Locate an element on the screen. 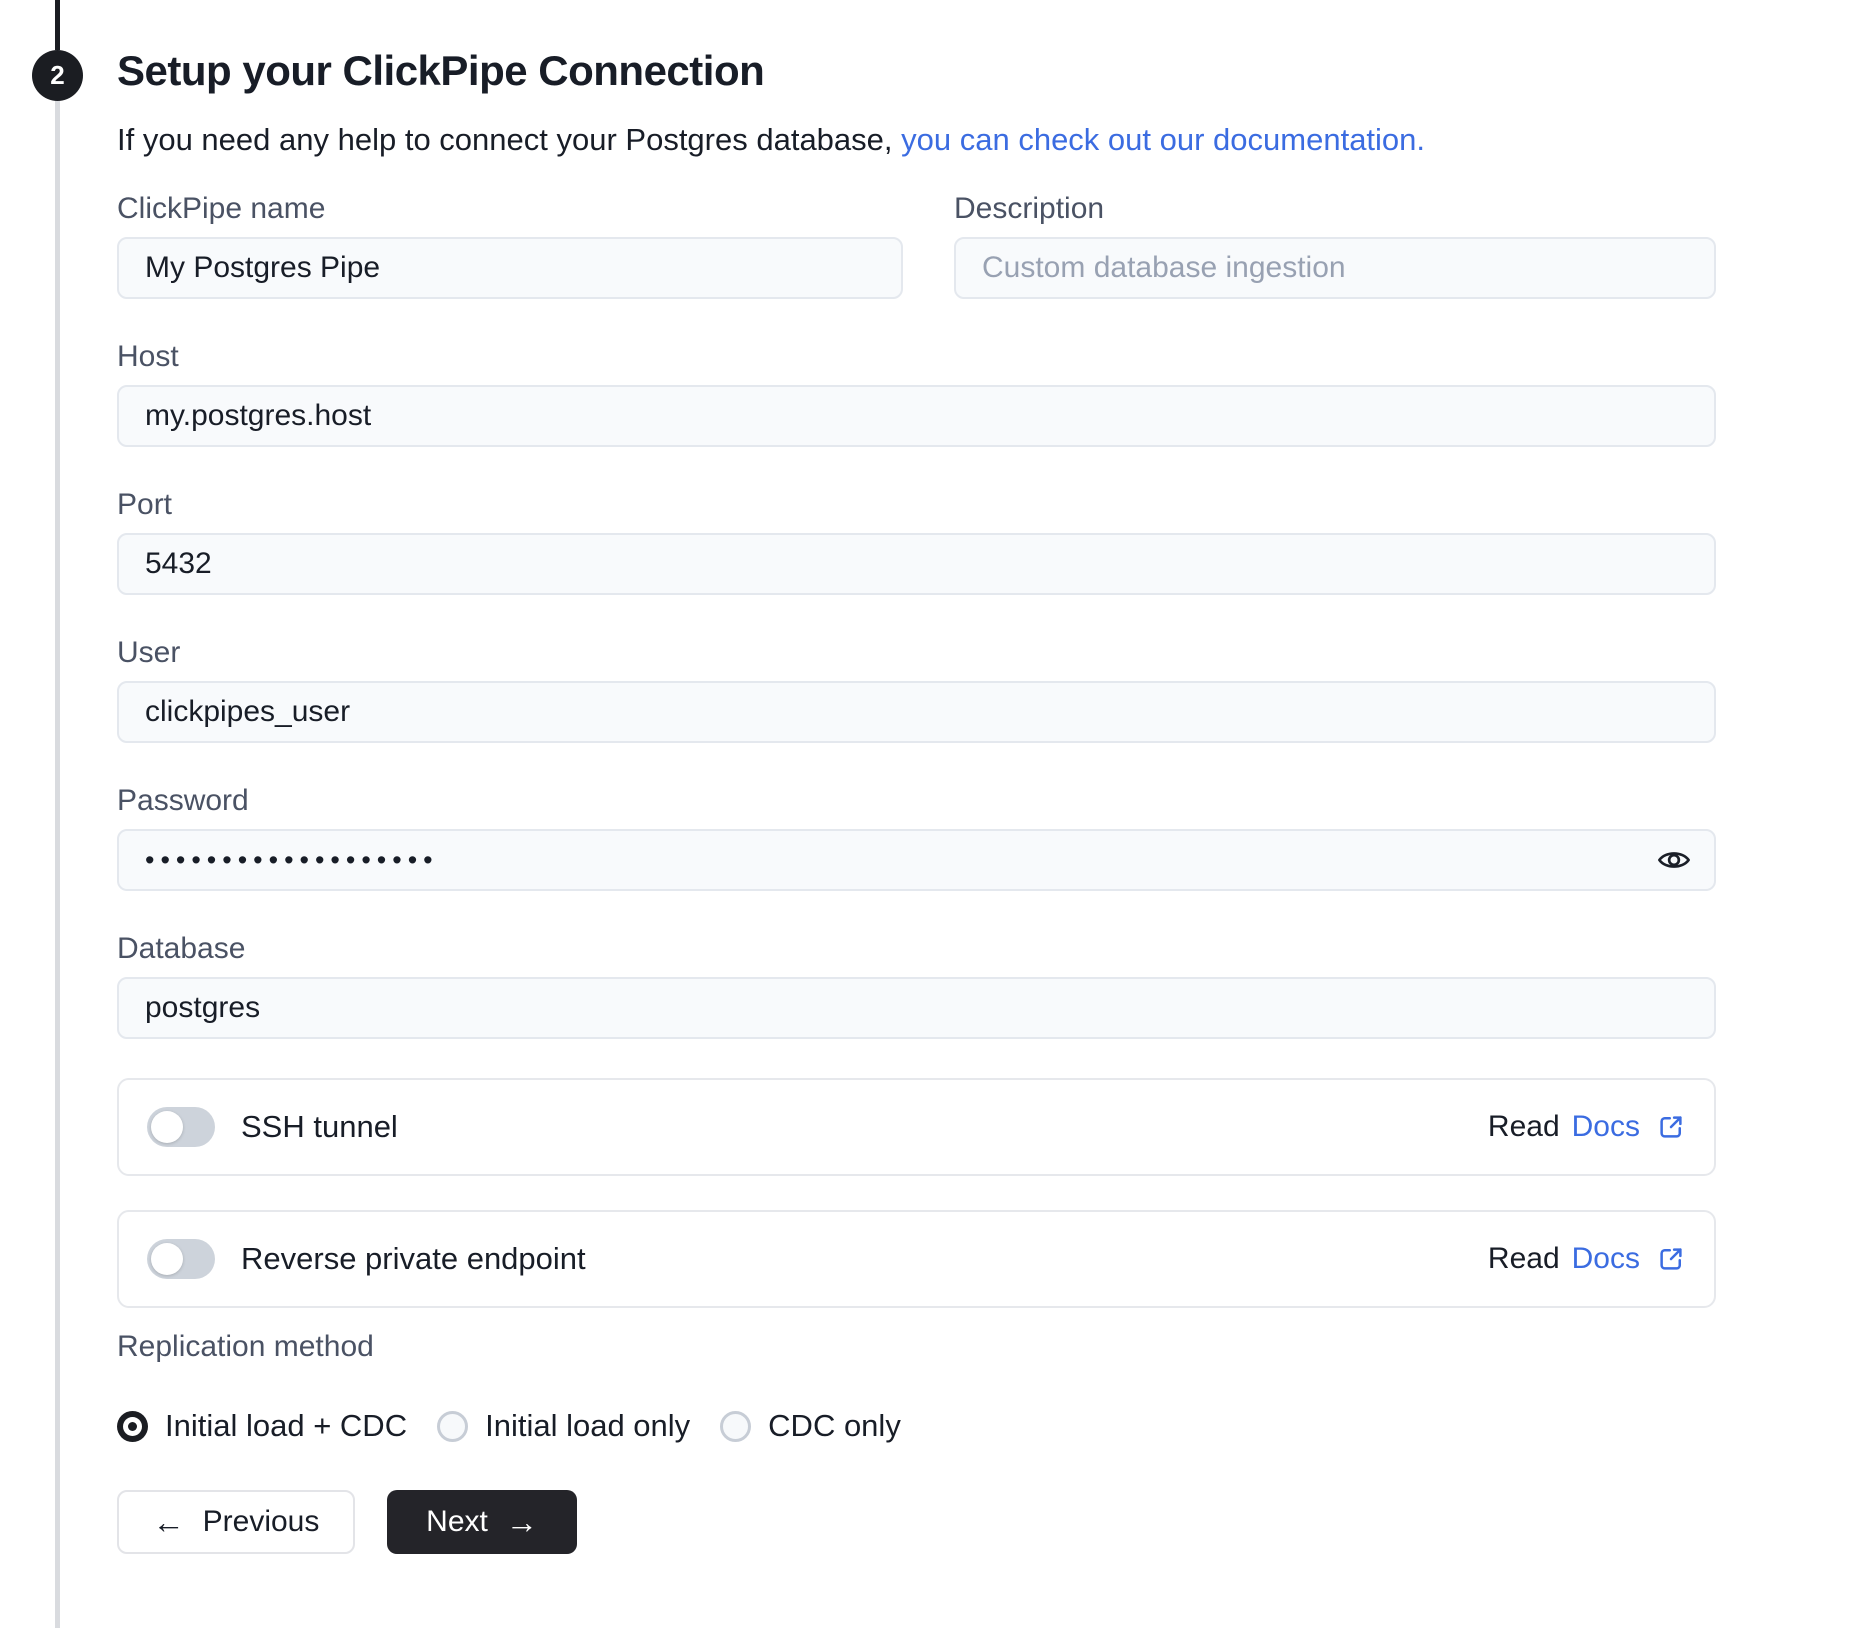 The image size is (1862, 1628). description-label: Description is located at coordinates (1029, 208).